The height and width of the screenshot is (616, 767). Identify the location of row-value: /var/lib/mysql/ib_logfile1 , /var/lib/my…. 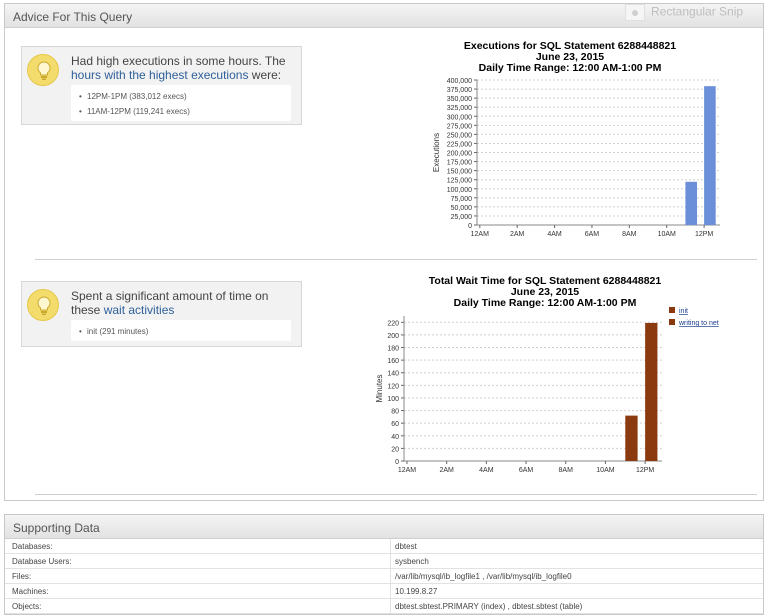
(483, 576).